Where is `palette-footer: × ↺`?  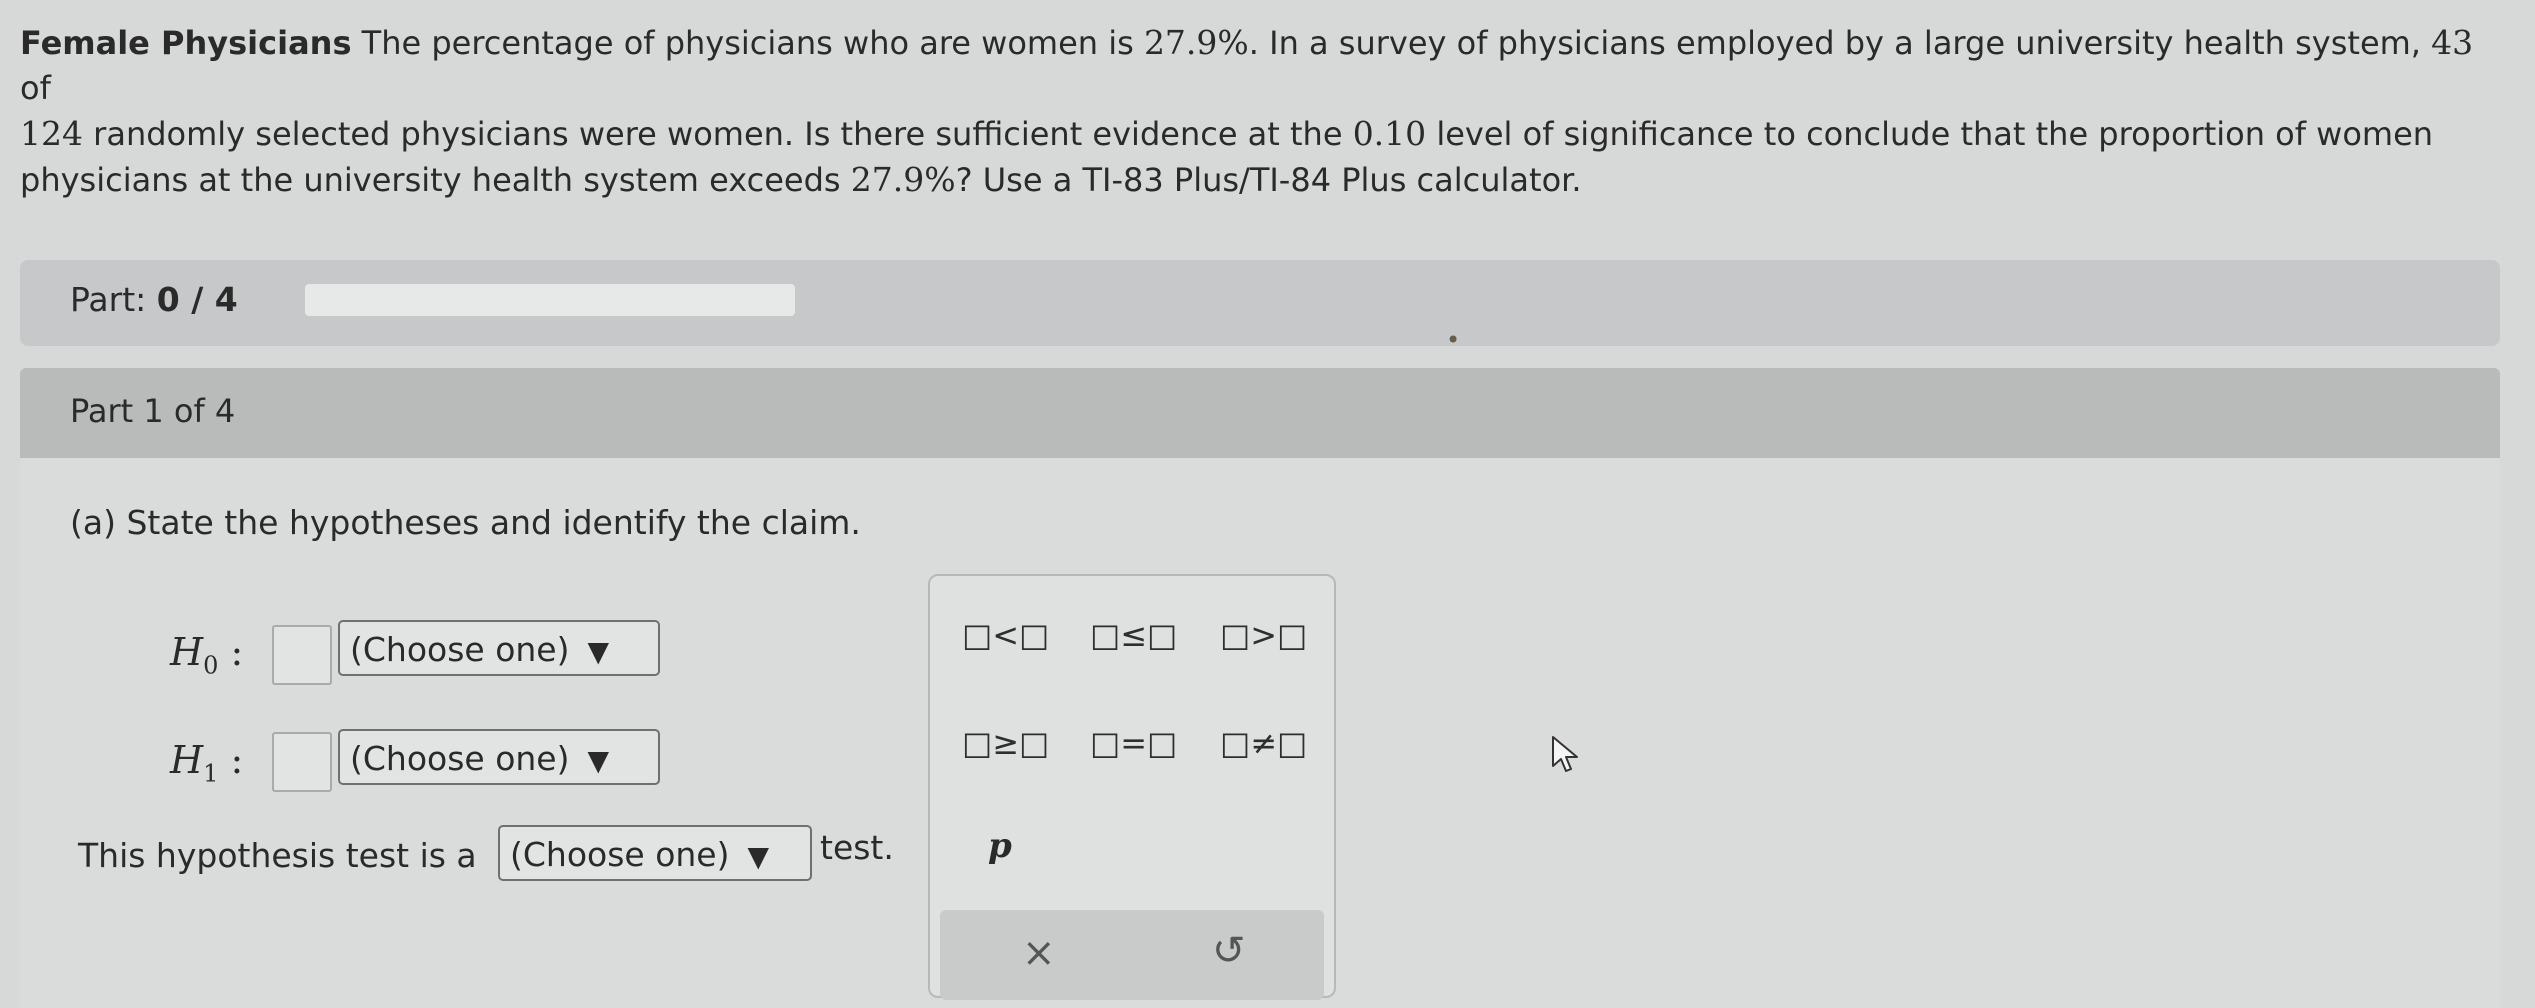 palette-footer: × ↺ is located at coordinates (1132, 955).